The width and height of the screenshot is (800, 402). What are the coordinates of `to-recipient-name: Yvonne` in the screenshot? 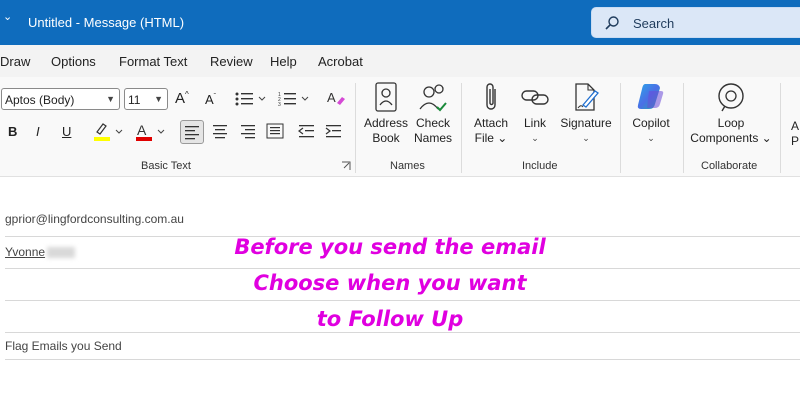 It's located at (25, 252).